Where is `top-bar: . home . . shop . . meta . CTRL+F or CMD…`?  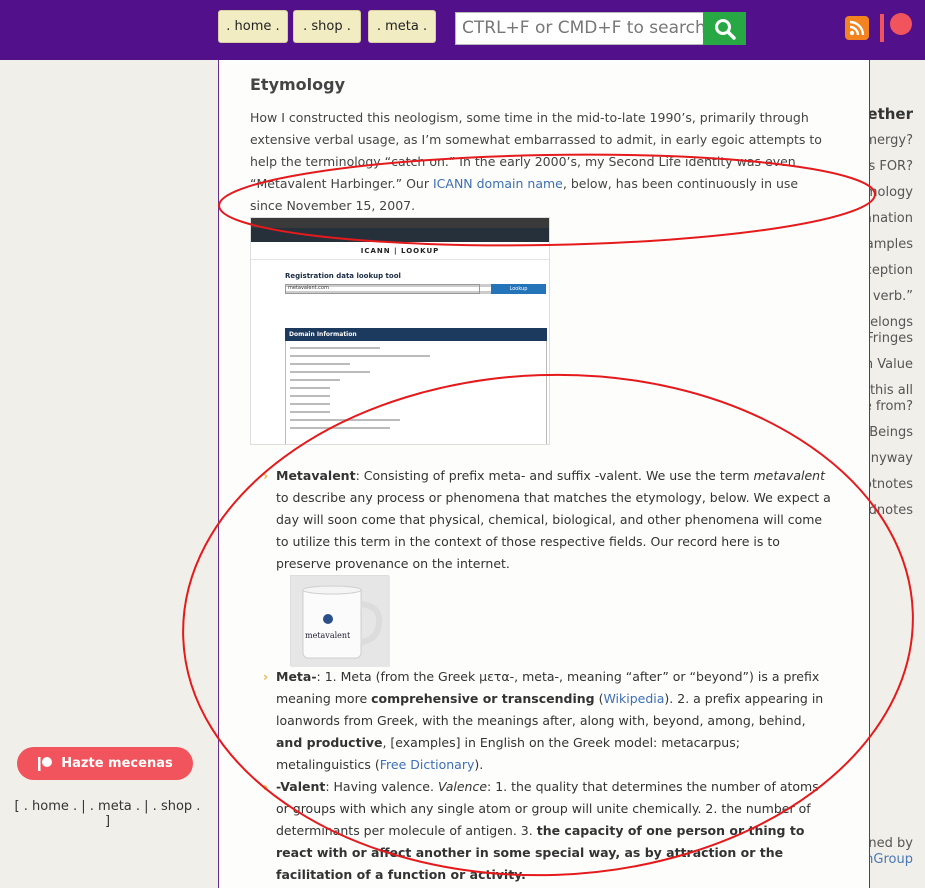
top-bar: . home . . shop . . meta . CTRL+F or CMD… is located at coordinates (462, 30).